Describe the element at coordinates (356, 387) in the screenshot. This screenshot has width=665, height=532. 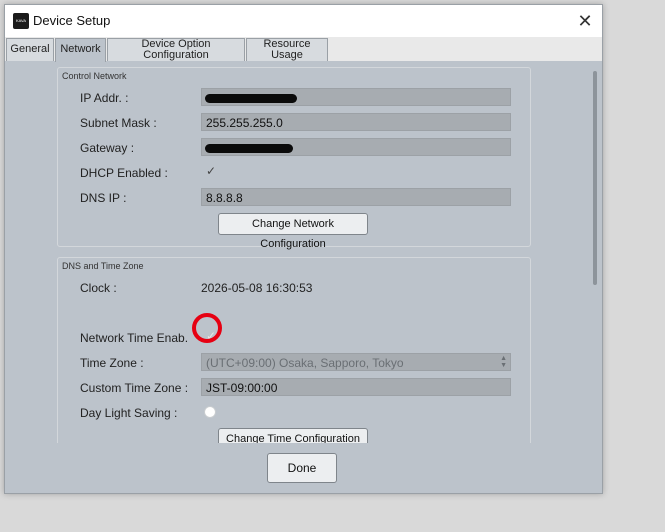
I see `custom-time-zone-field: JST-09:00:00` at that location.